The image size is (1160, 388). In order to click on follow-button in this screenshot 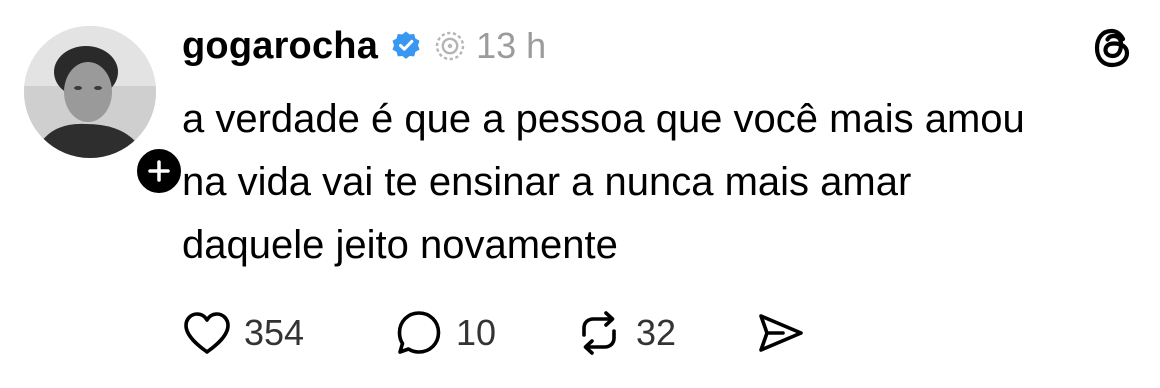, I will do `click(159, 171)`.